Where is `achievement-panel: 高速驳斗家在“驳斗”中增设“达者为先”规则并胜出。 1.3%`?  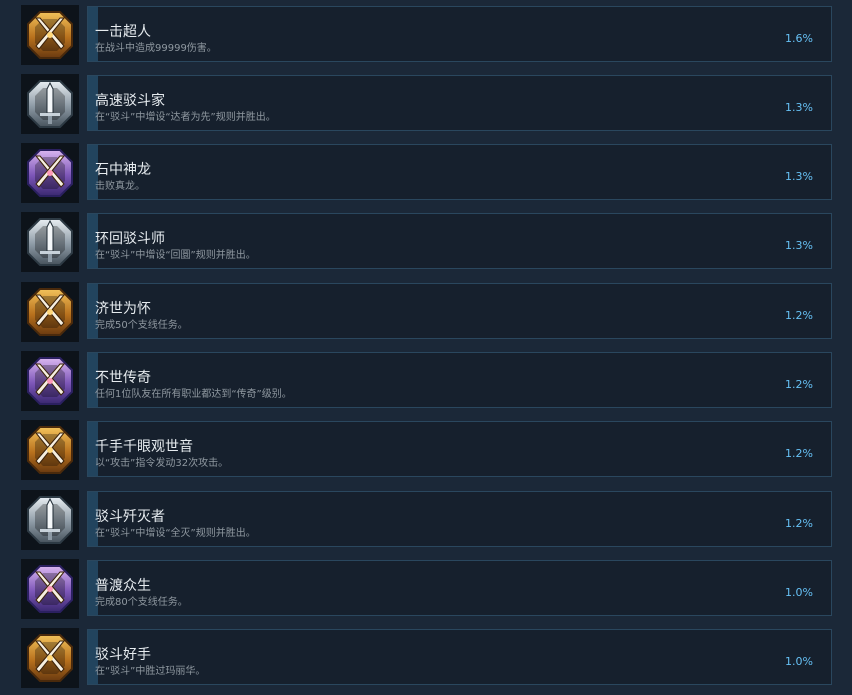
achievement-panel: 高速驳斗家在“驳斗”中增设“达者为先”规则并胜出。 1.3% is located at coordinates (459, 103).